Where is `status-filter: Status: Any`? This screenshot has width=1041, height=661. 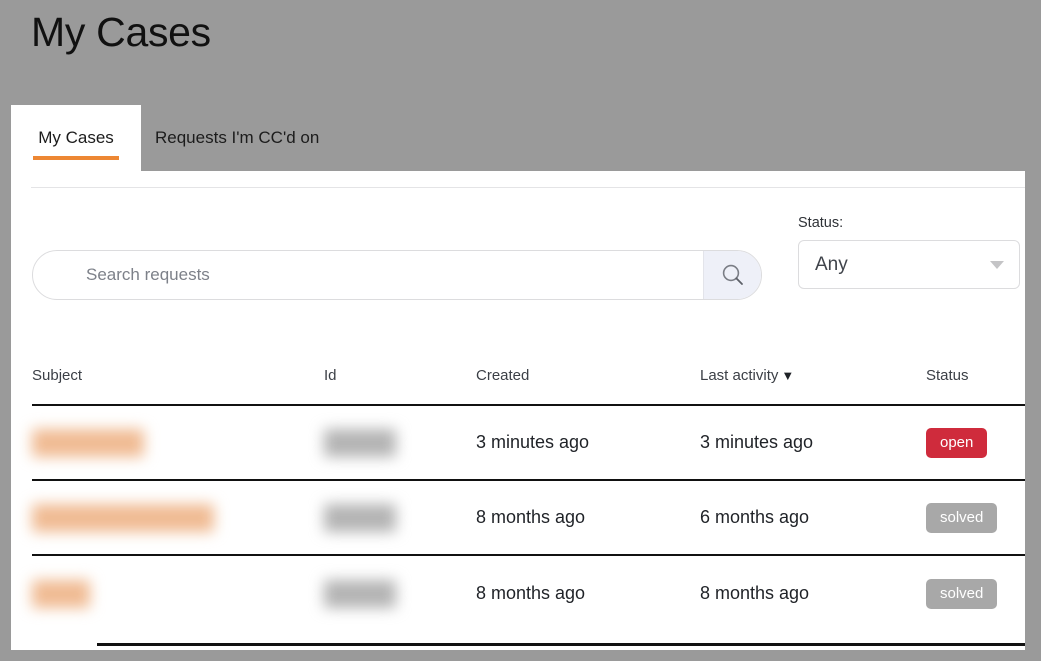 status-filter: Status: Any is located at coordinates (909, 252).